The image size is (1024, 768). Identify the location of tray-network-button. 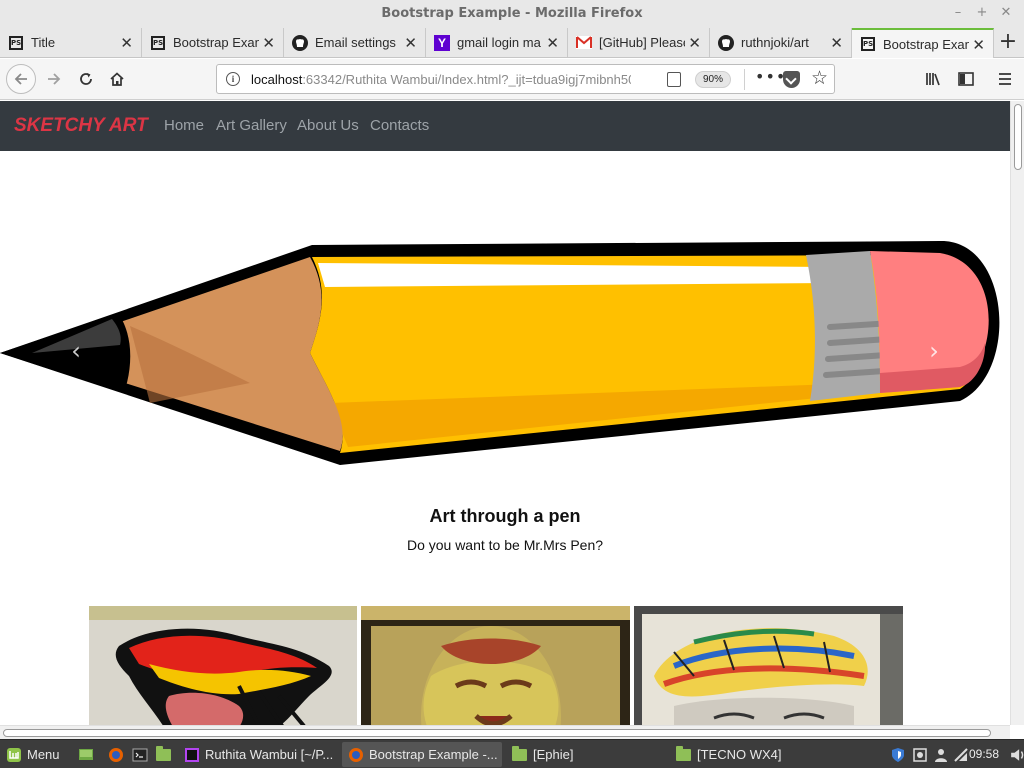
(958, 754).